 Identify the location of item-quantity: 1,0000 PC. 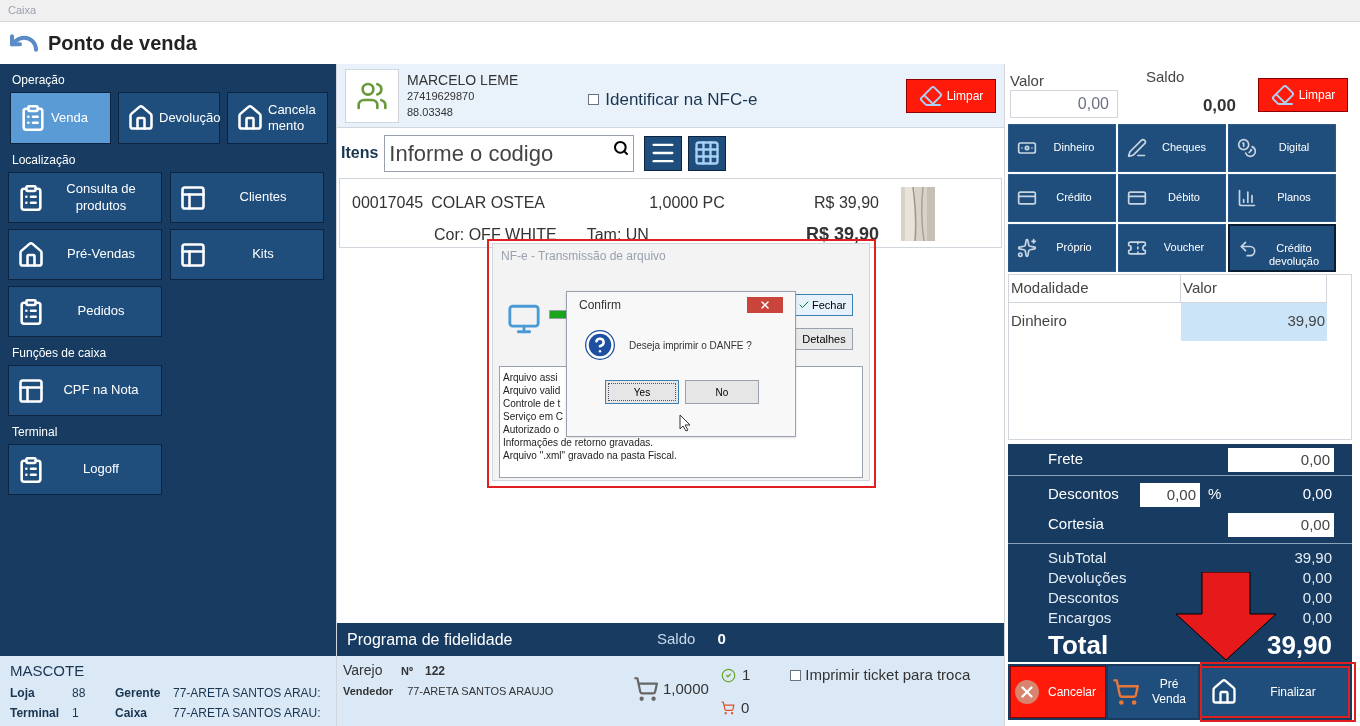
(687, 203).